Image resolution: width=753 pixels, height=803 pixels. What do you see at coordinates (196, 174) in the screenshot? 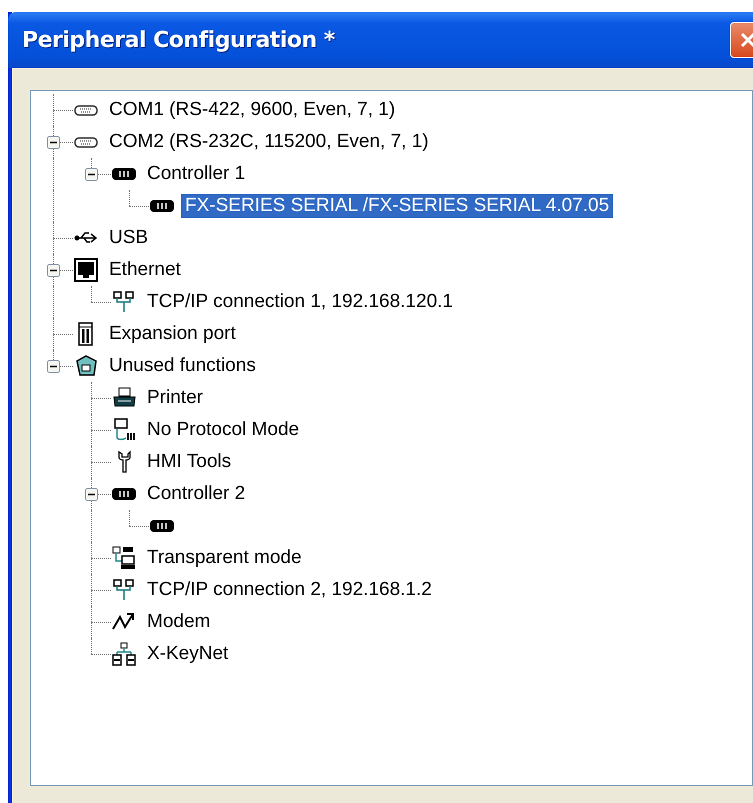
I see `tree-item: Controller 1` at bounding box center [196, 174].